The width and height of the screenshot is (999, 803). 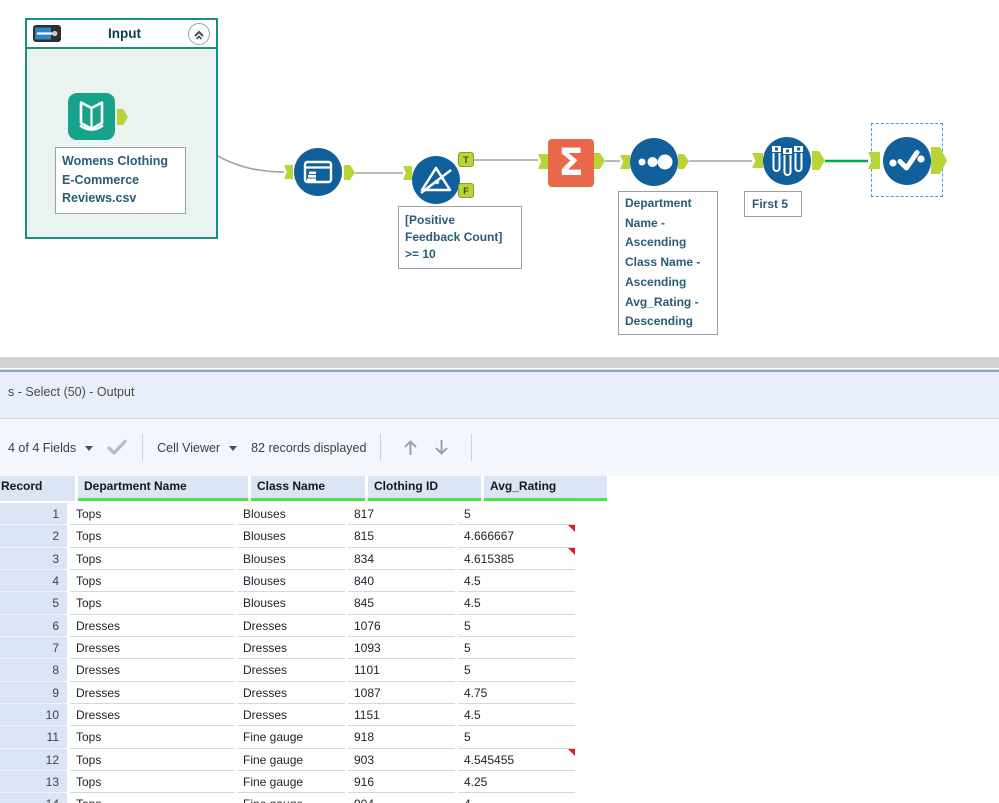 I want to click on fields-dropdown: 4 of 4 Fields, so click(x=51, y=448).